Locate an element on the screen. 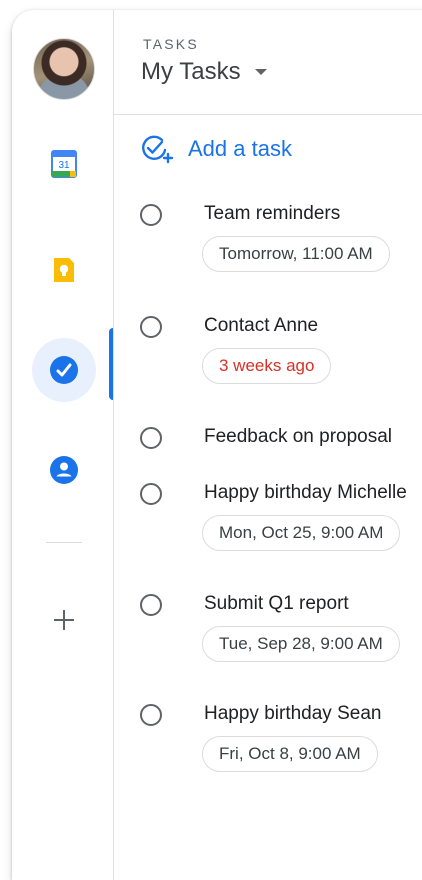  task-title: Contact Anne is located at coordinates (261, 326).